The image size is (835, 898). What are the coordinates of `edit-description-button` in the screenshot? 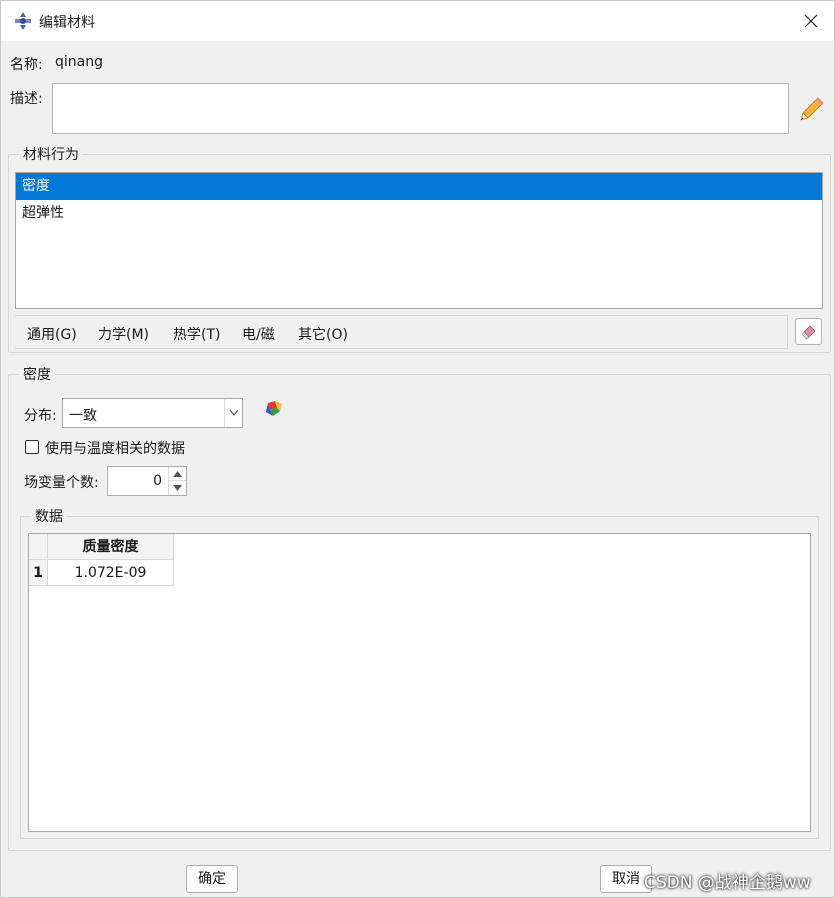 It's located at (812, 109).